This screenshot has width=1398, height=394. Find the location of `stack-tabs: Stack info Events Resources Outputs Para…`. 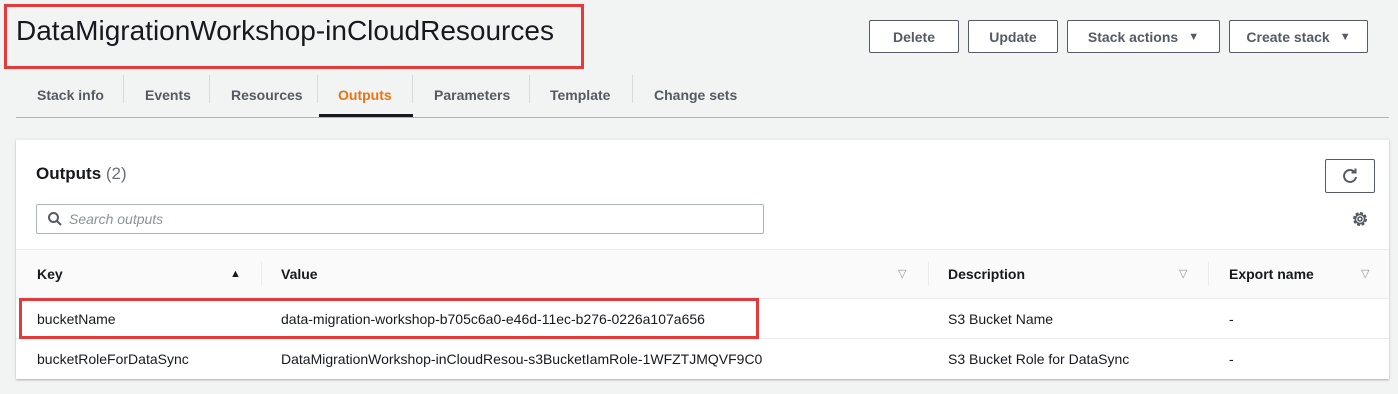

stack-tabs: Stack info Events Resources Outputs Para… is located at coordinates (702, 95).